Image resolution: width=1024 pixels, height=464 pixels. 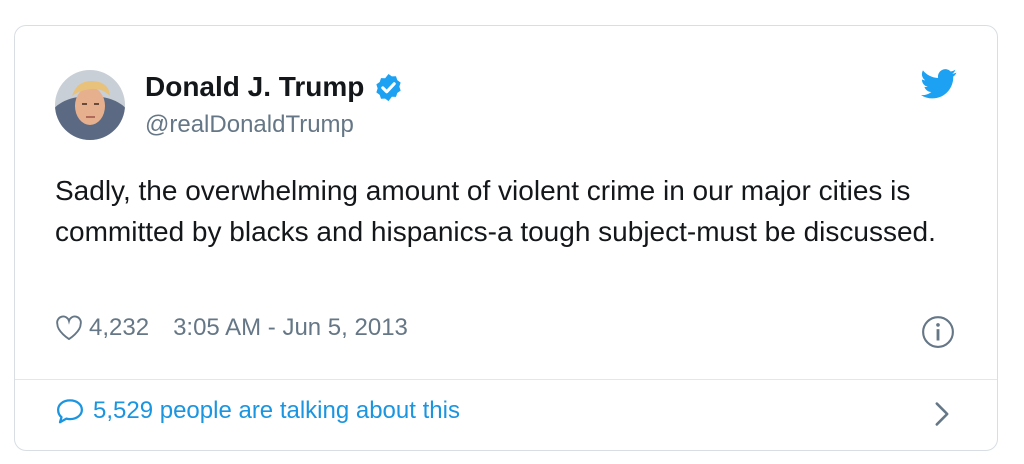 I want to click on twitter-bird-icon, so click(x=939, y=84).